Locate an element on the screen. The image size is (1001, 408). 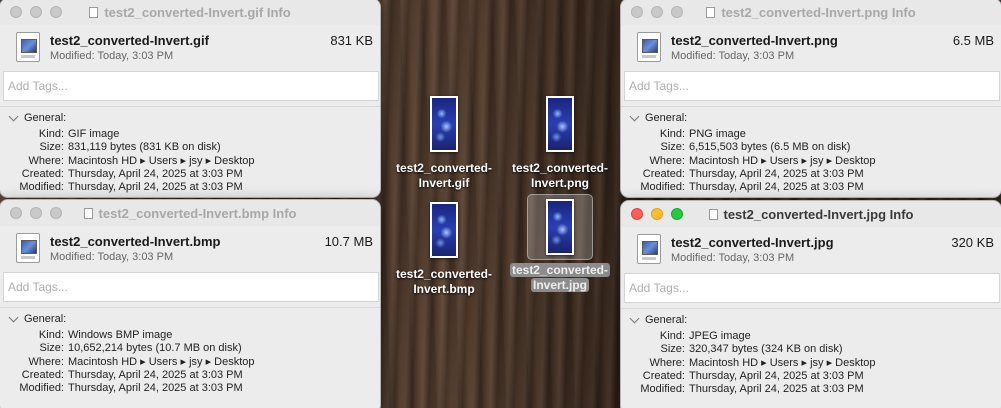
desktop-icon-label: test2_converted- Invert.gif is located at coordinates (444, 175).